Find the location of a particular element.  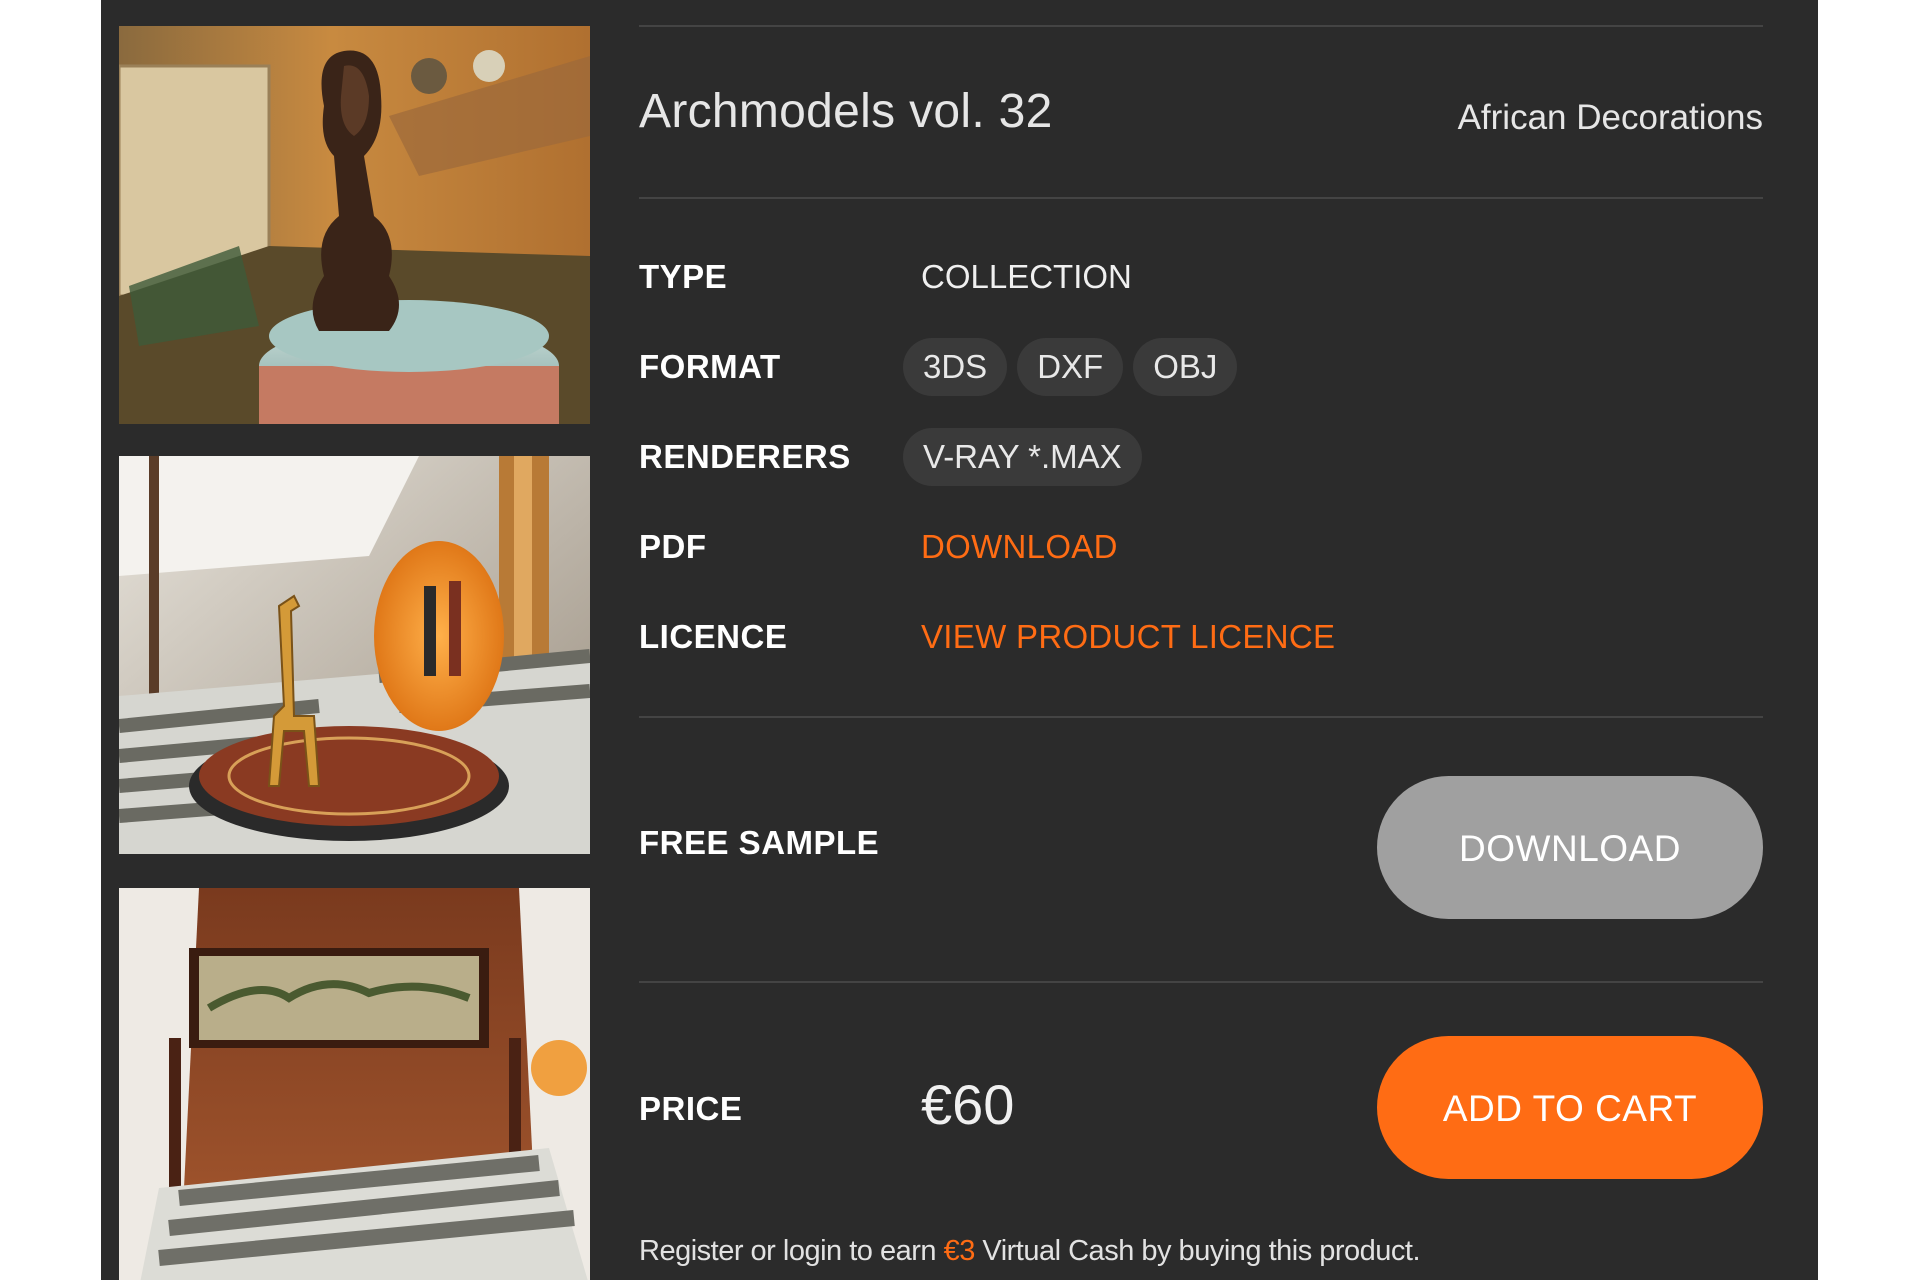

format-chip: 3DS is located at coordinates (955, 367).